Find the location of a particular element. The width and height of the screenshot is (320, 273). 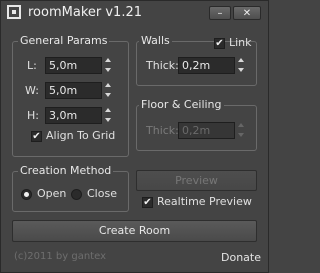

width-spin-down-icon is located at coordinates (108, 95).